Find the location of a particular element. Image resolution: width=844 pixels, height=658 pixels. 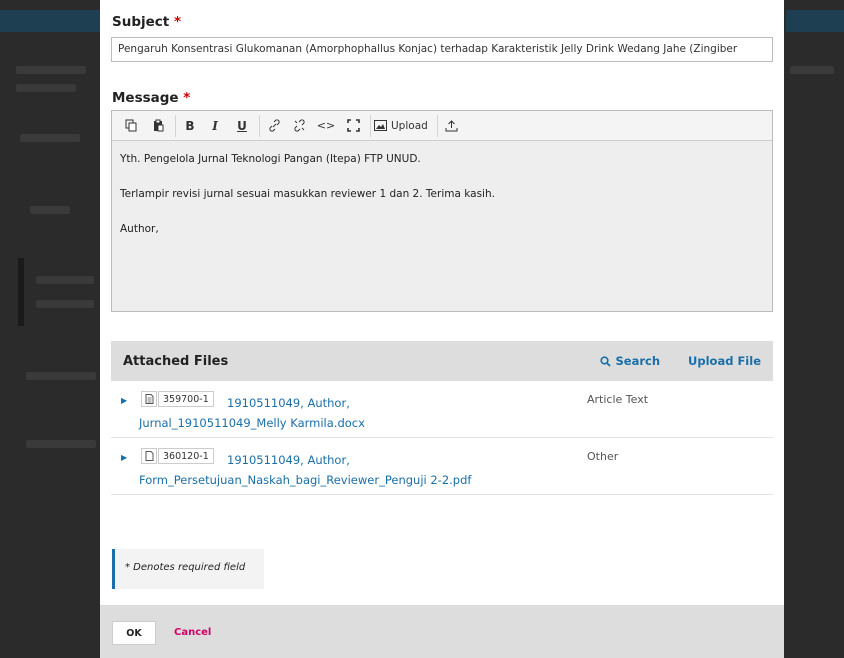

message-label: Message * is located at coordinates (151, 98).